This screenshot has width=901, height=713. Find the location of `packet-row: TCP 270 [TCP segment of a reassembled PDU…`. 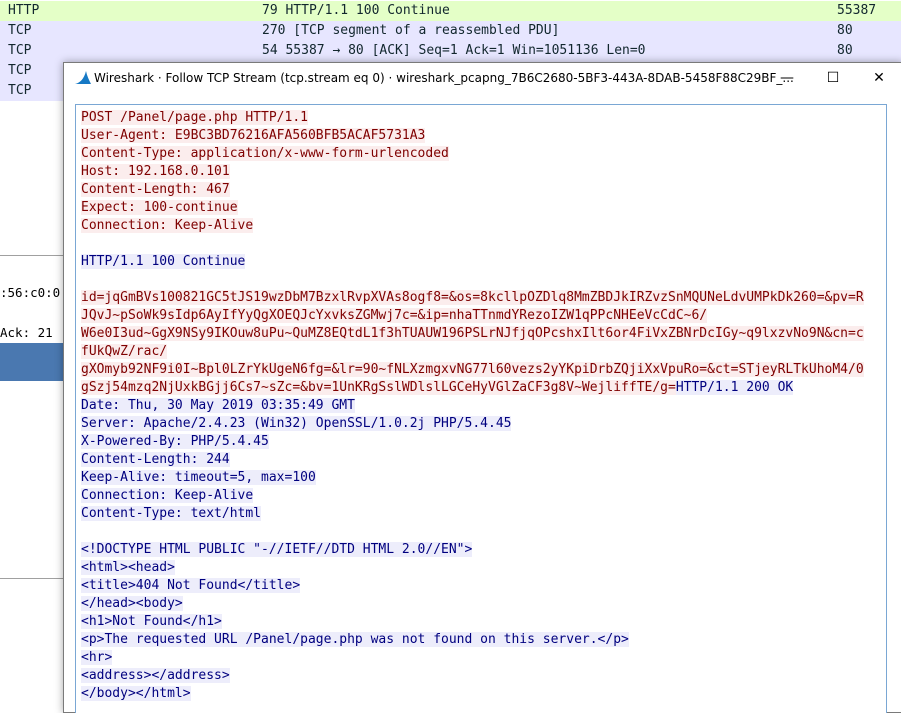

packet-row: TCP 270 [TCP segment of a reassembled PDU… is located at coordinates (450, 31).